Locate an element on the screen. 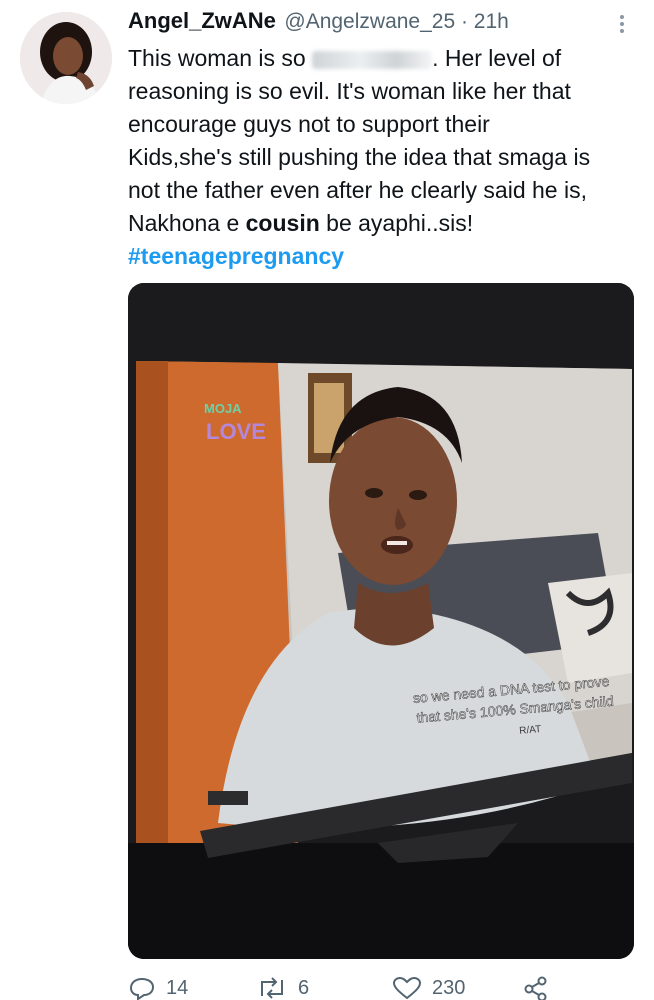 The width and height of the screenshot is (654, 1000). reply-icon is located at coordinates (142, 988).